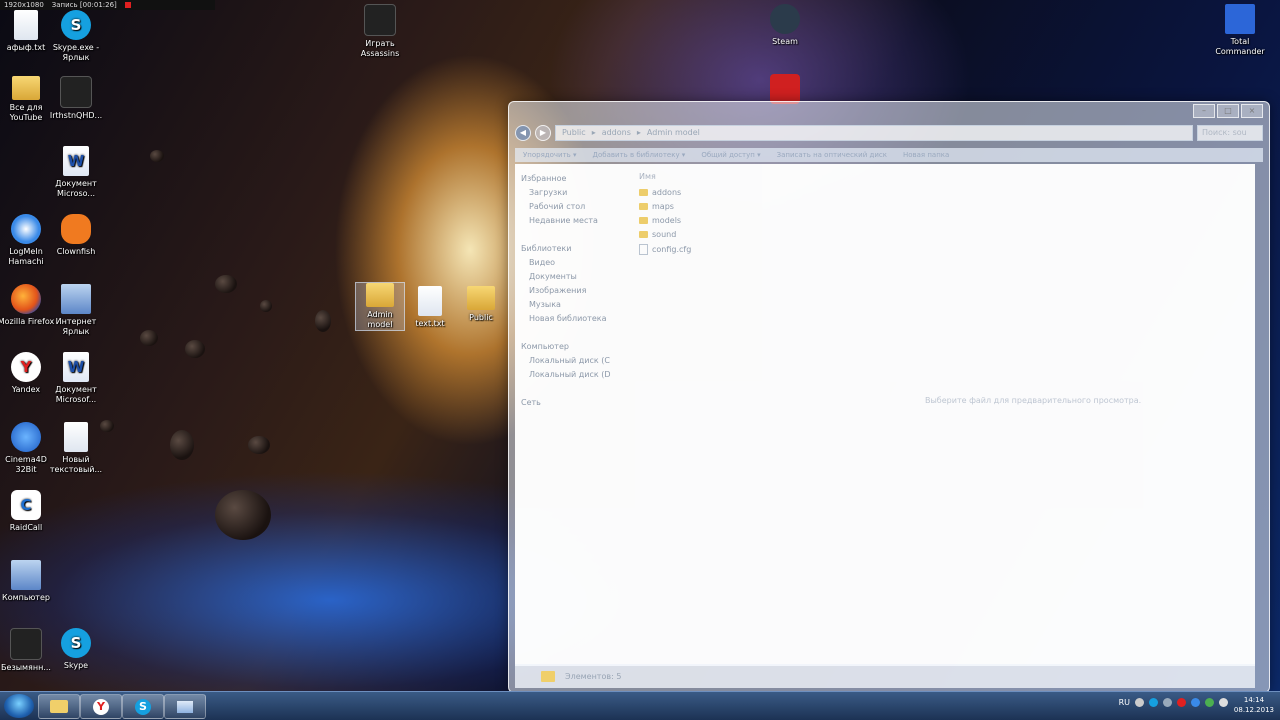 Image resolution: width=1280 pixels, height=720 pixels. What do you see at coordinates (545, 304) in the screenshot?
I see `nav-item-music: Музыка` at bounding box center [545, 304].